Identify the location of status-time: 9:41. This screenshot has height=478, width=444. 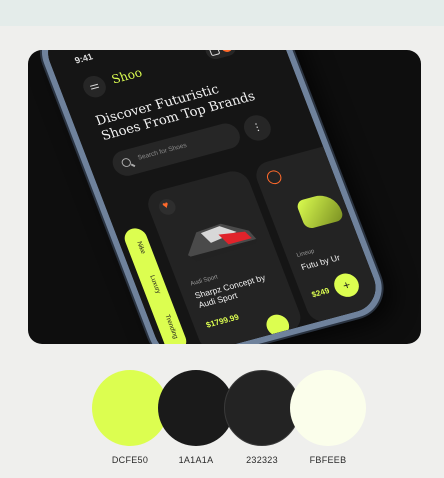
(84, 58).